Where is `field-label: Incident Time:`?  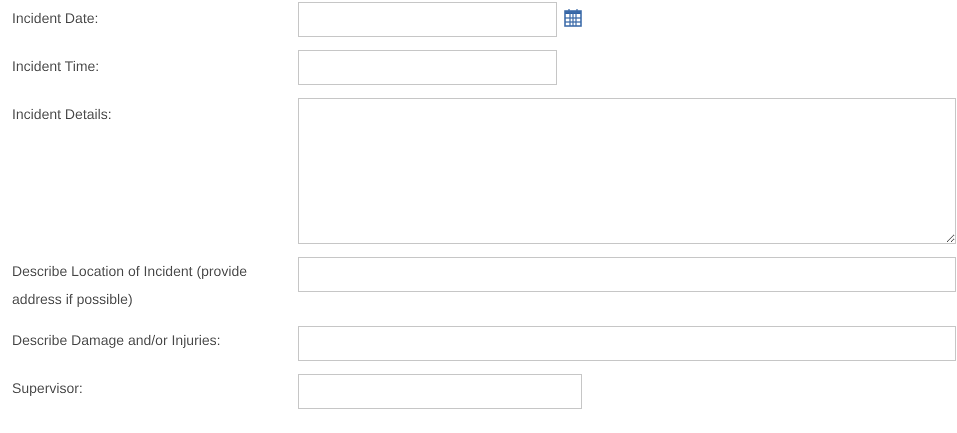
field-label: Incident Time: is located at coordinates (56, 66).